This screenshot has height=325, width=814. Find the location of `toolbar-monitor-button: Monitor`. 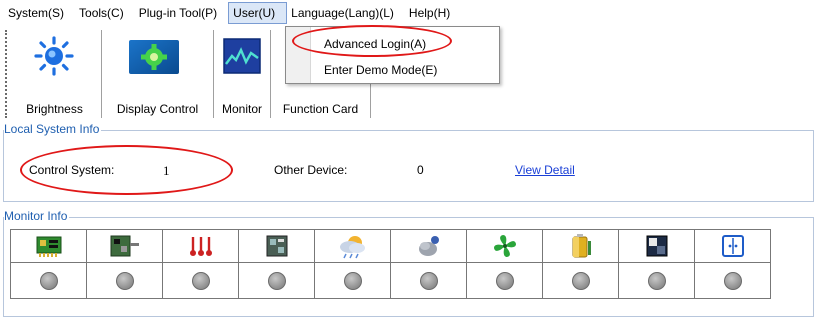

toolbar-monitor-button: Monitor is located at coordinates (242, 74).